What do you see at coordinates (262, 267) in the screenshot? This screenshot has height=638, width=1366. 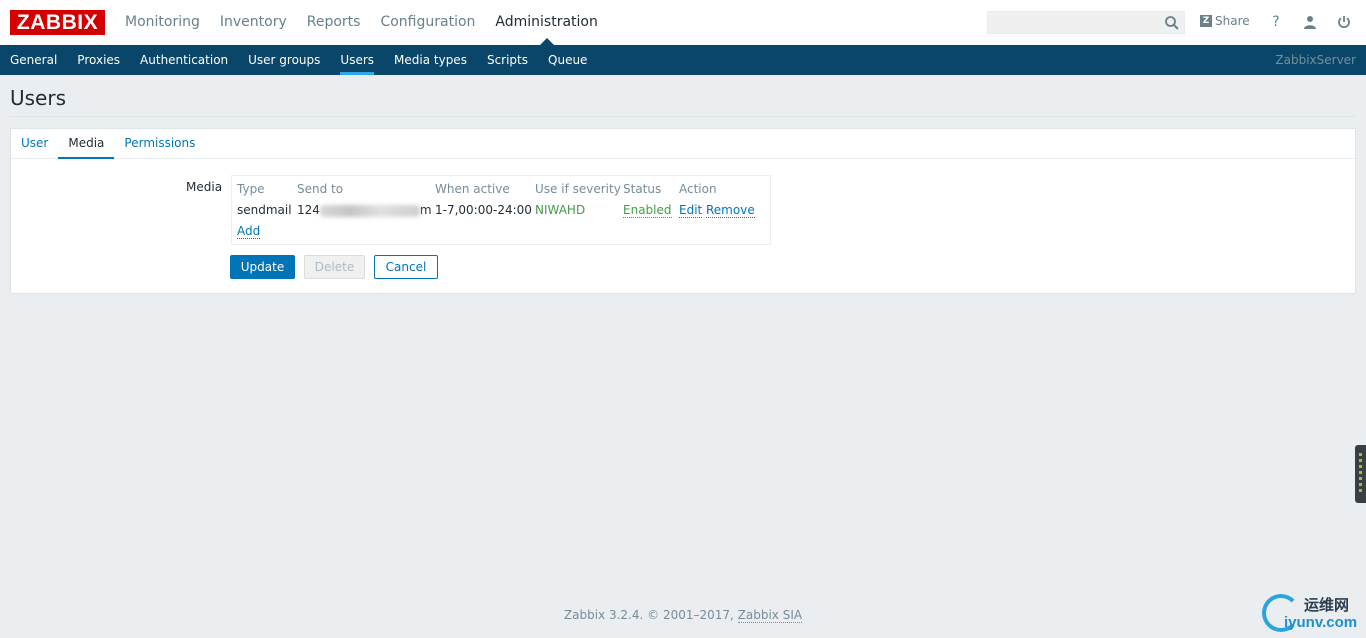 I see `update-button: Update` at bounding box center [262, 267].